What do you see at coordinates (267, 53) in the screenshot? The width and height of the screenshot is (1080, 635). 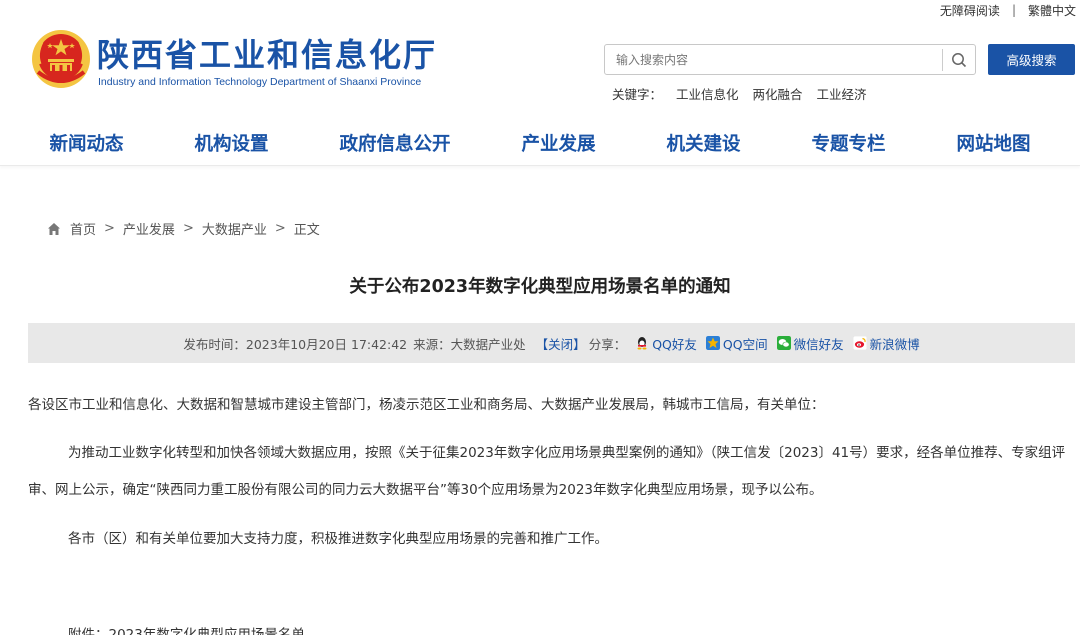 I see `site-title: 陕西省工业和信息化厅` at bounding box center [267, 53].